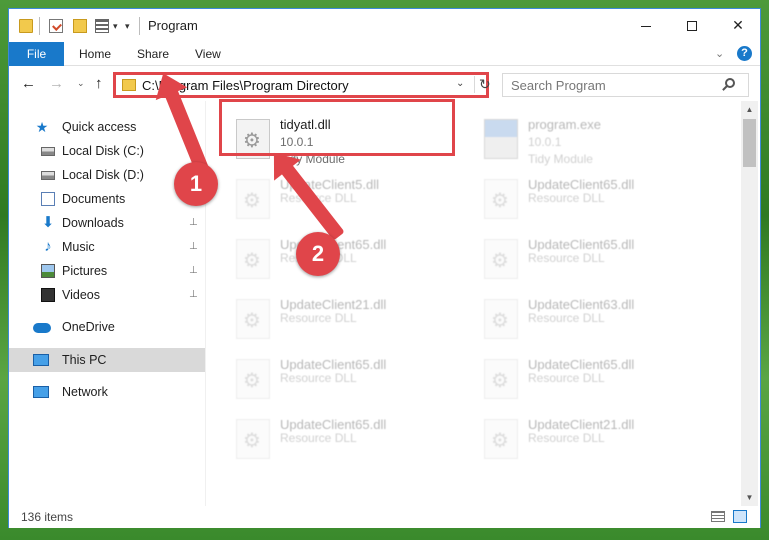 Image resolution: width=769 pixels, height=540 pixels. What do you see at coordinates (139, 26) in the screenshot?
I see `divider` at bounding box center [139, 26].